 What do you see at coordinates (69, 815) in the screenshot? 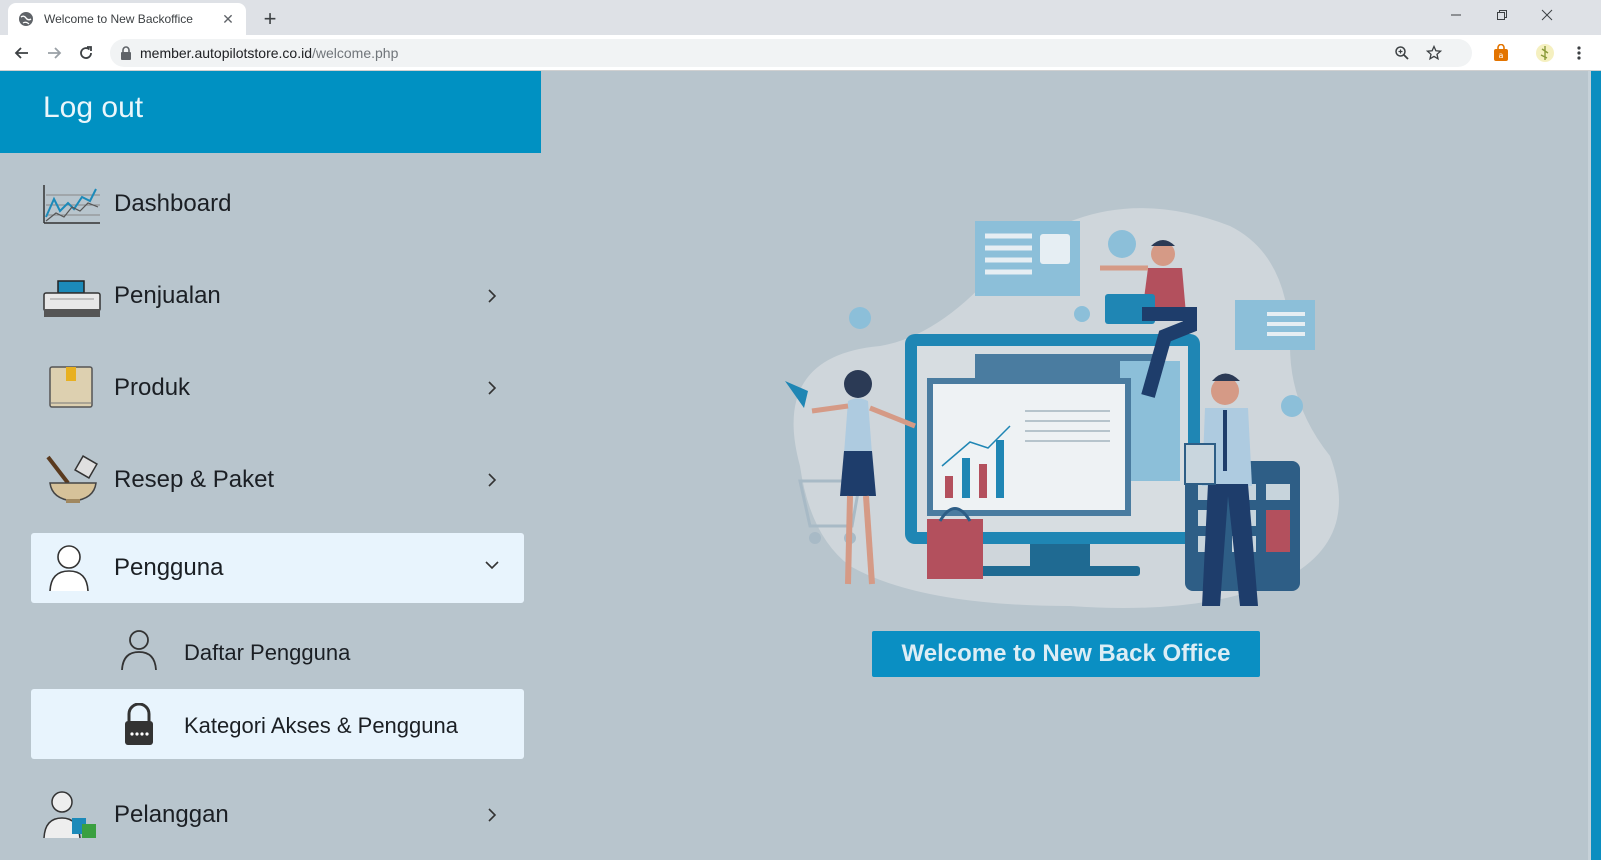
I see `customer-icon` at bounding box center [69, 815].